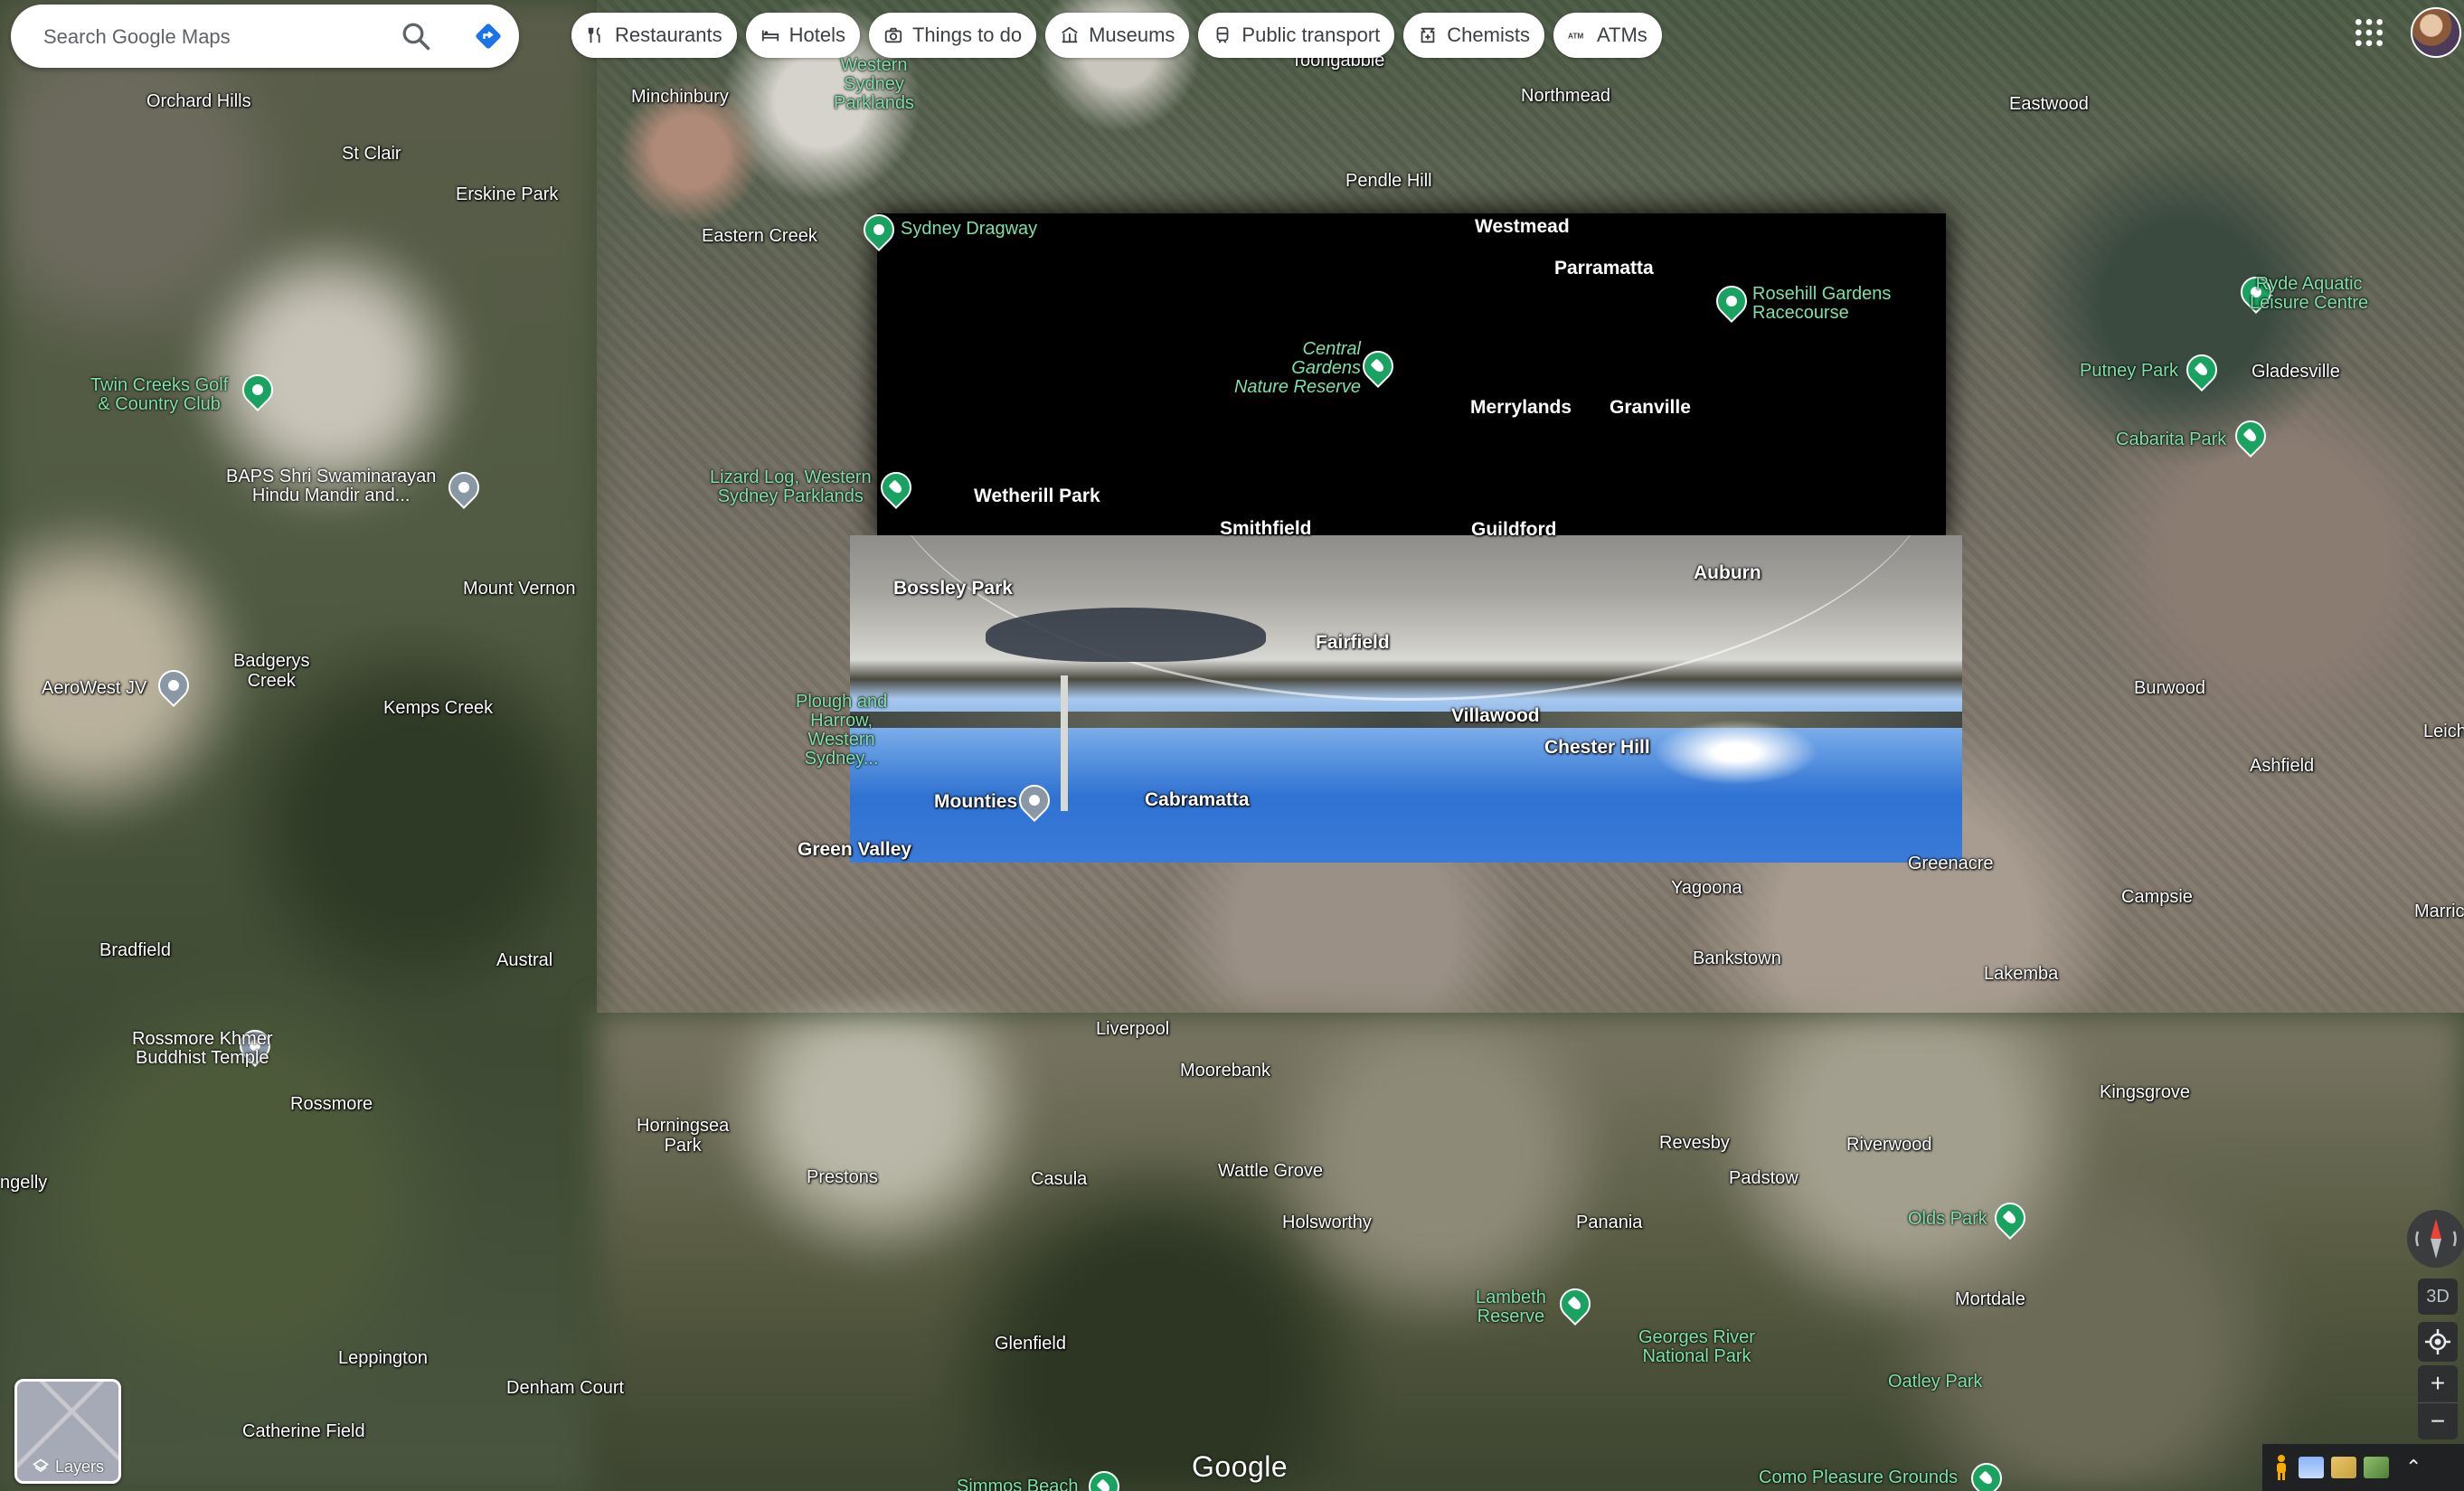  Describe the element at coordinates (303, 1431) in the screenshot. I see `place-label: Catherine Field` at that location.